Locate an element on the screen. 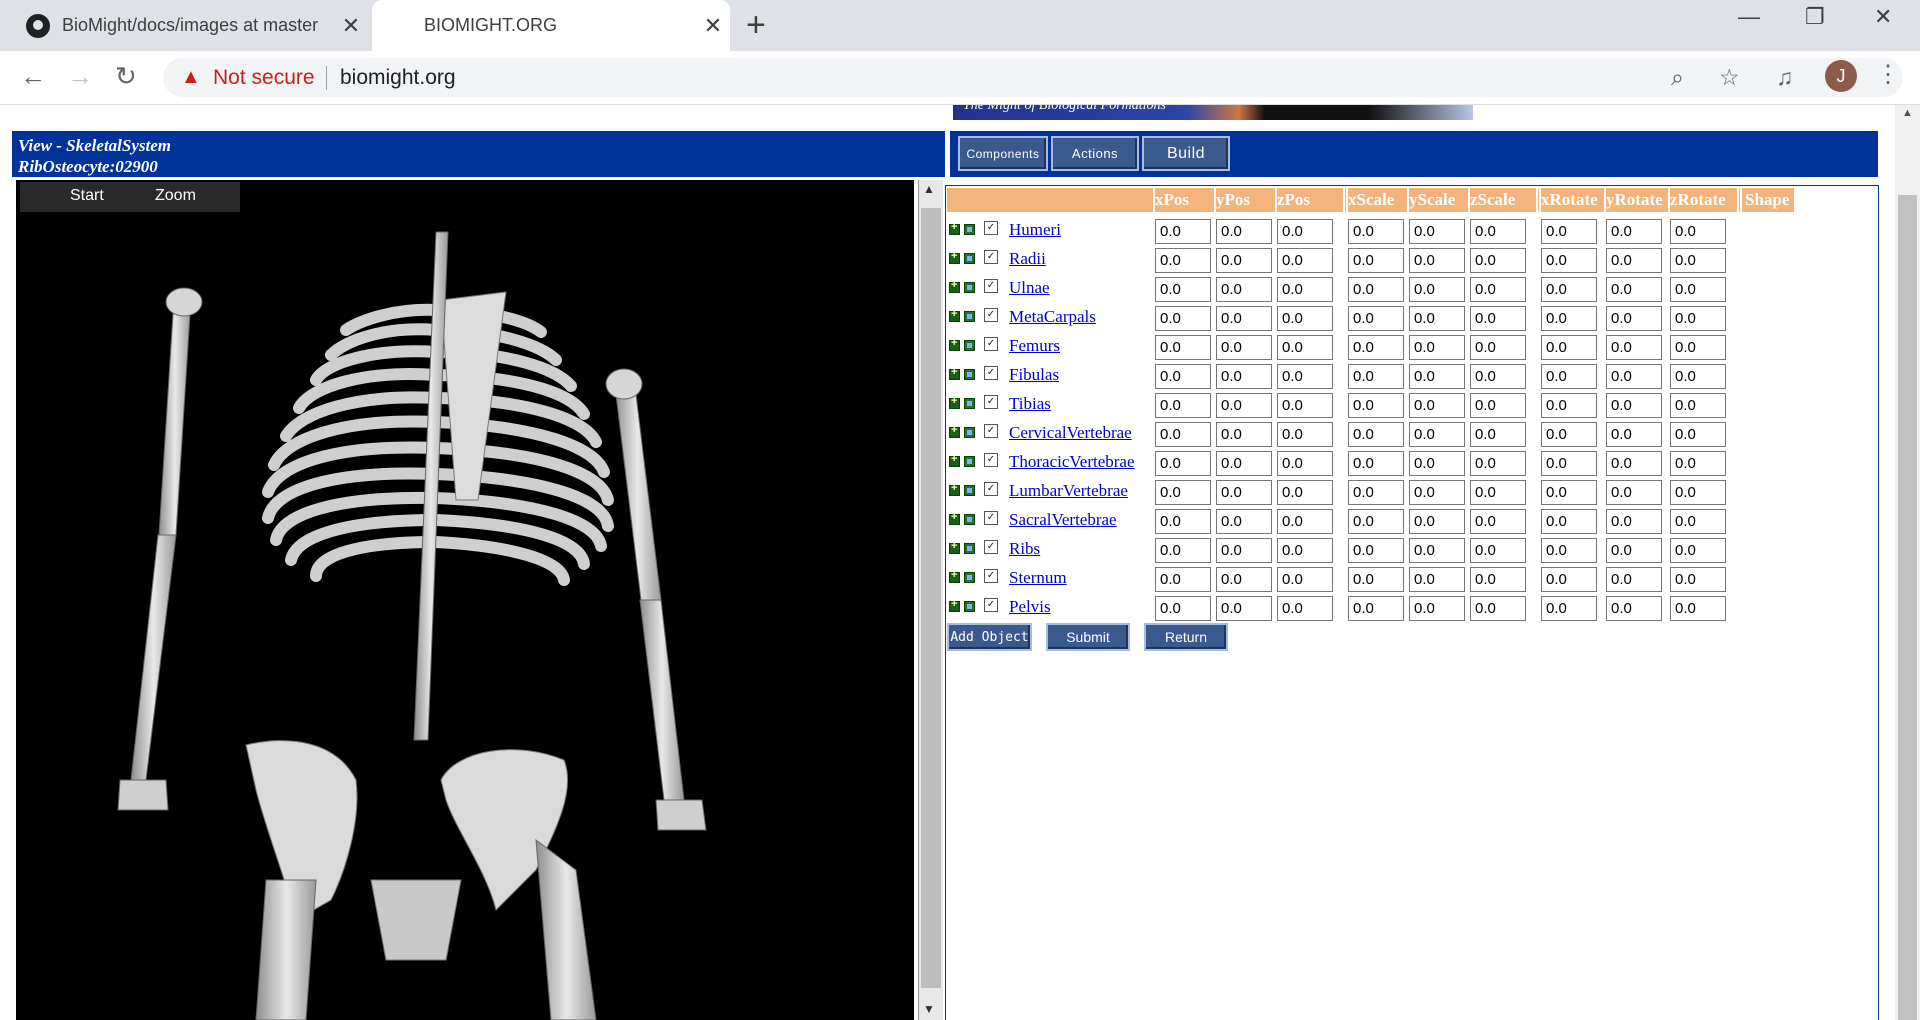 This screenshot has width=1920, height=1020. part-link: Fibulas is located at coordinates (1034, 375).